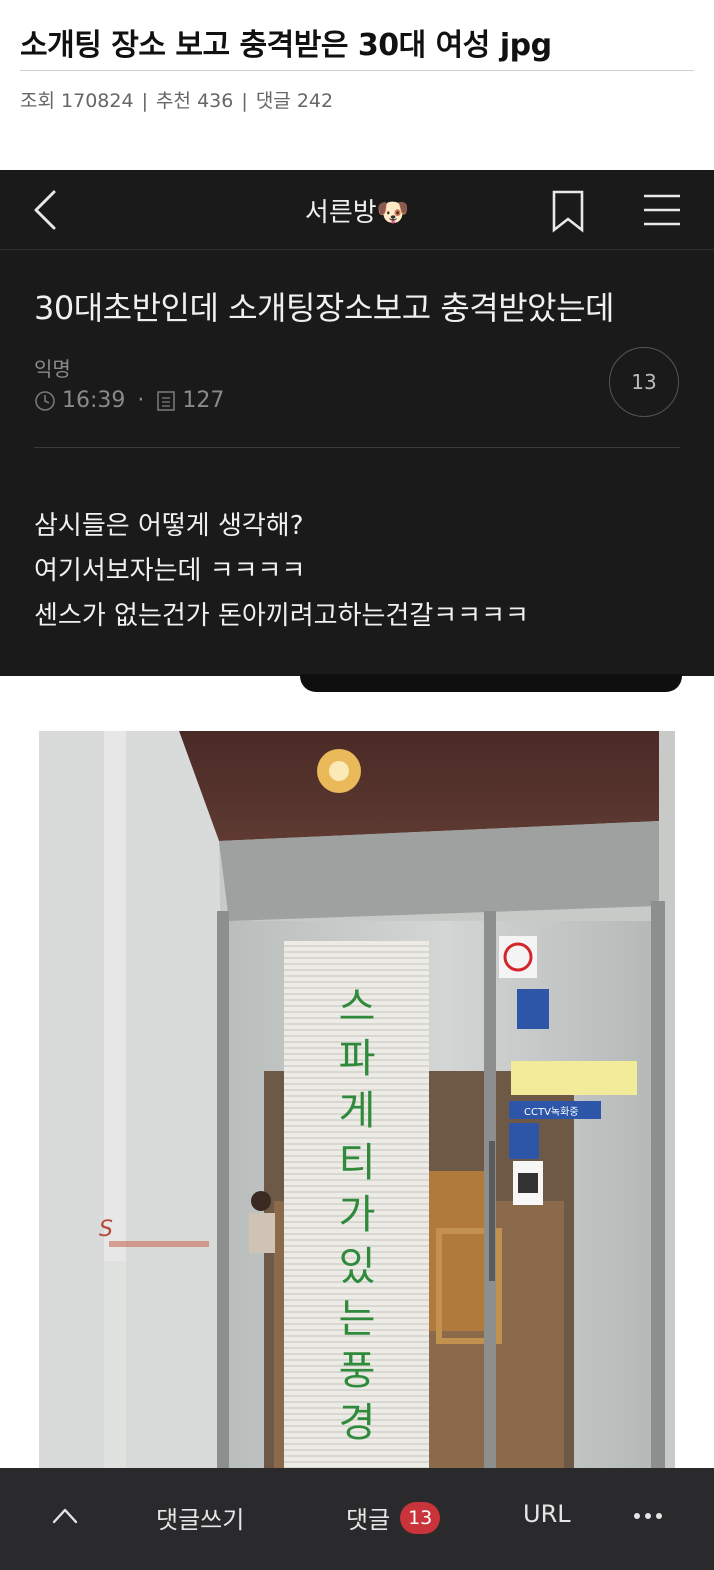  I want to click on scroll-top-button, so click(65, 1515).